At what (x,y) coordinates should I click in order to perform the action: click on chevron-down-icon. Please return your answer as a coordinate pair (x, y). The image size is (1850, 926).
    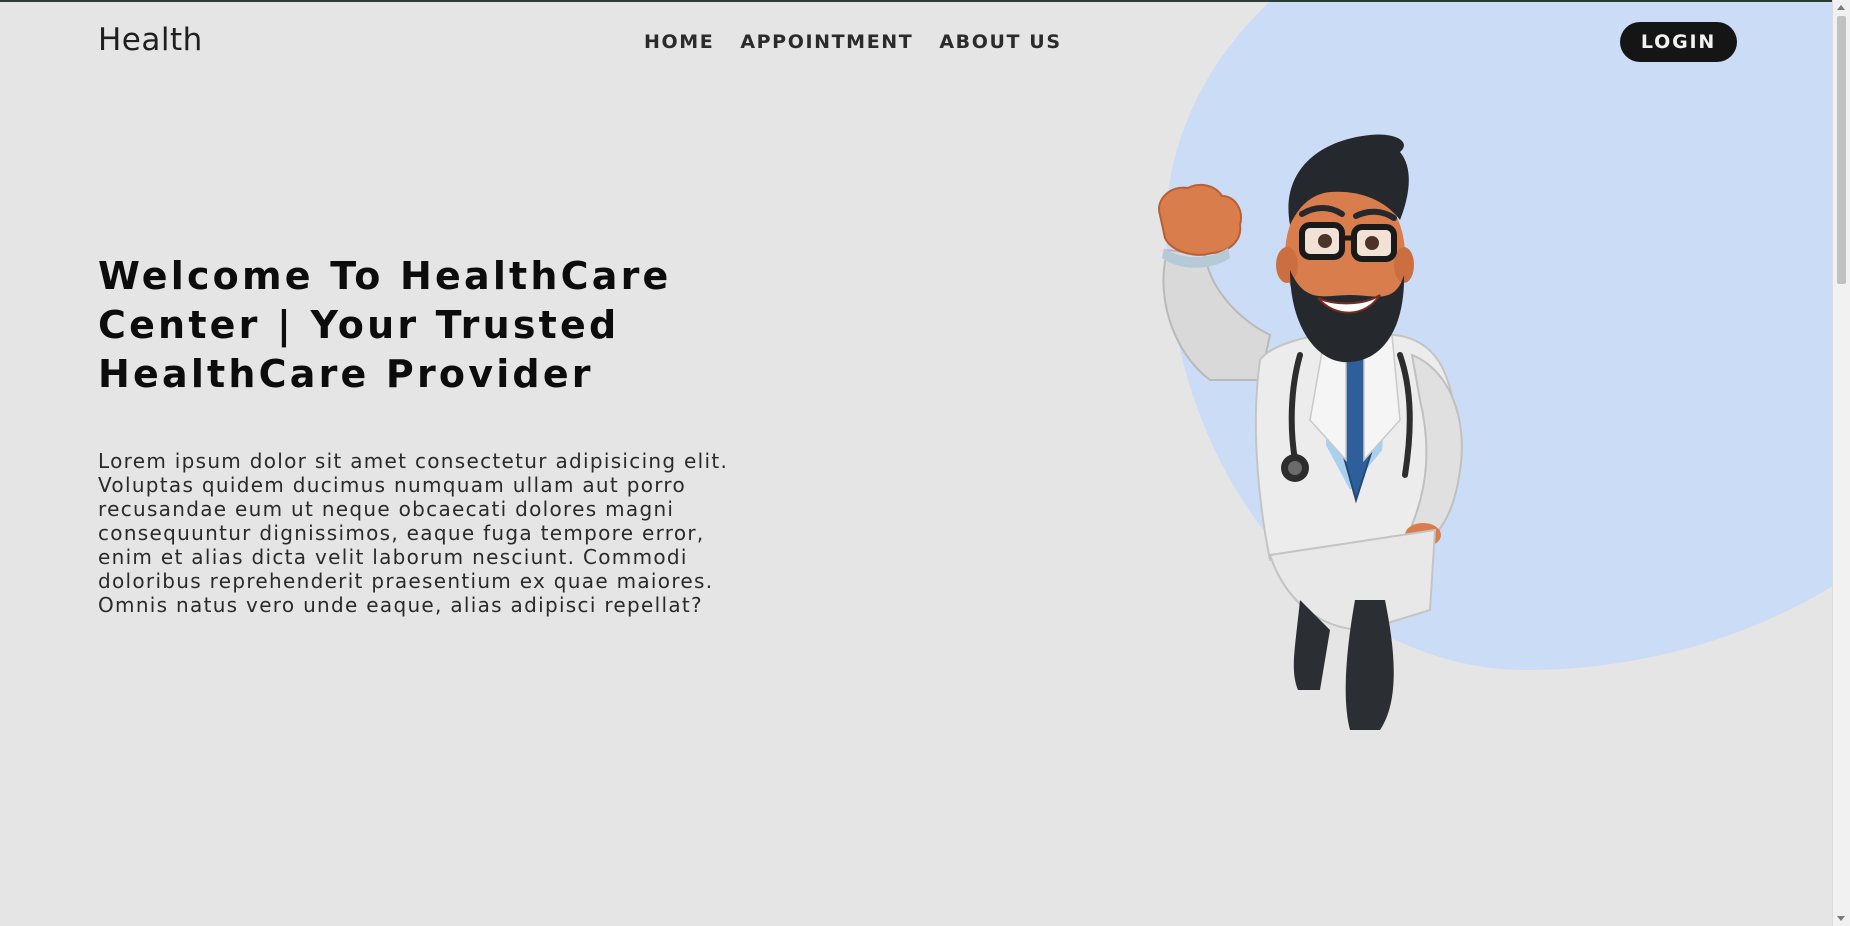
    Looking at the image, I should click on (1841, 918).